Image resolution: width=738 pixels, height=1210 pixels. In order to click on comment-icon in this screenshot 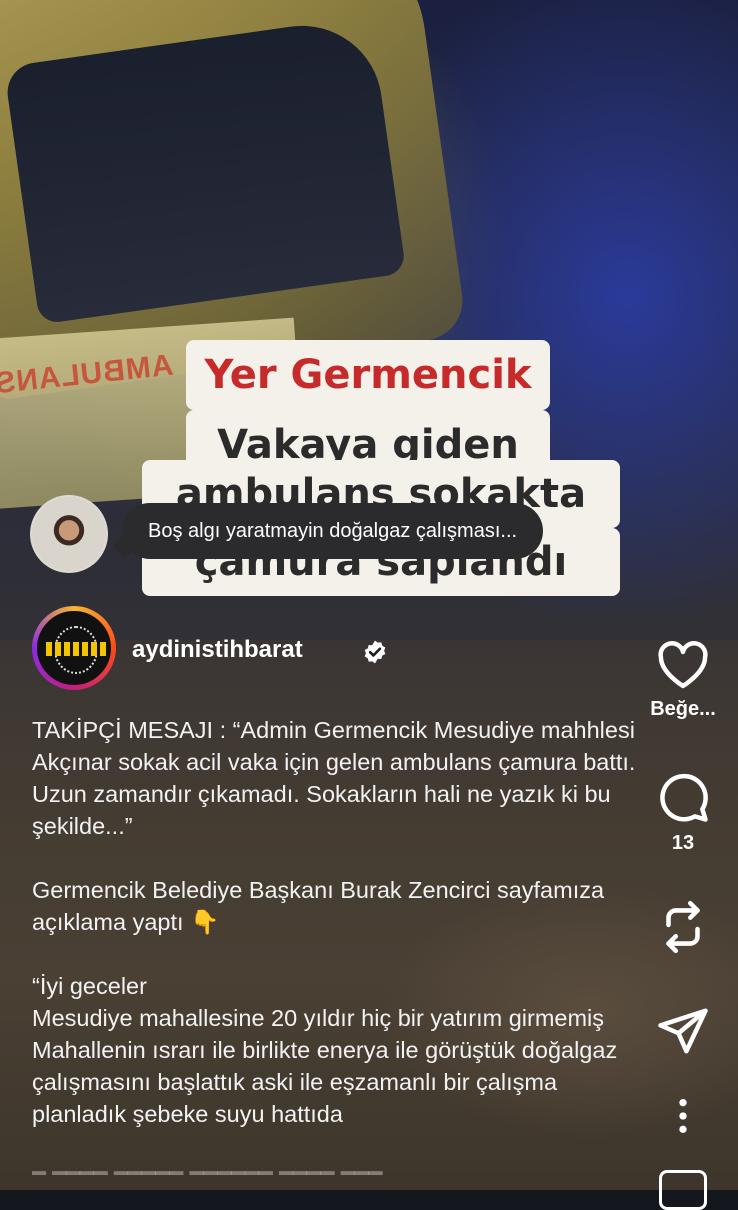, I will do `click(683, 797)`.